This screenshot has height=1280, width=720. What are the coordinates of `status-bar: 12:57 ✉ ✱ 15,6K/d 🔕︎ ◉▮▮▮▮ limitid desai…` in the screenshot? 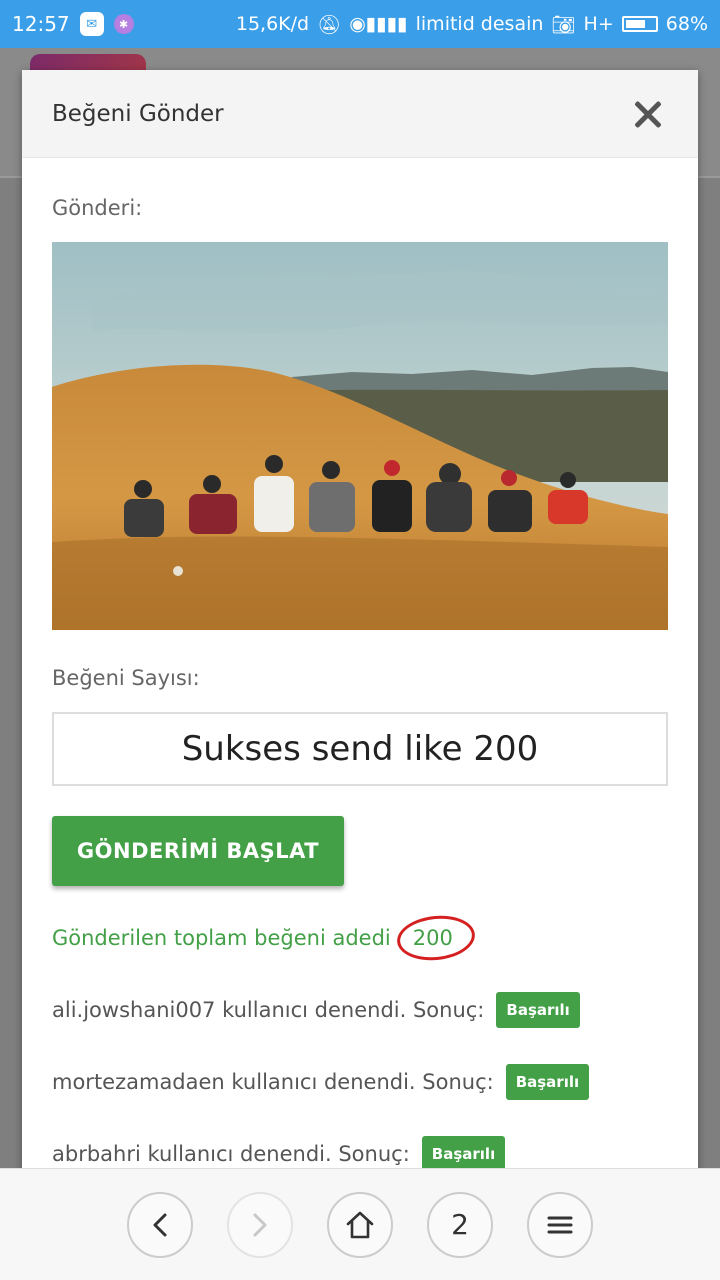 It's located at (360, 24).